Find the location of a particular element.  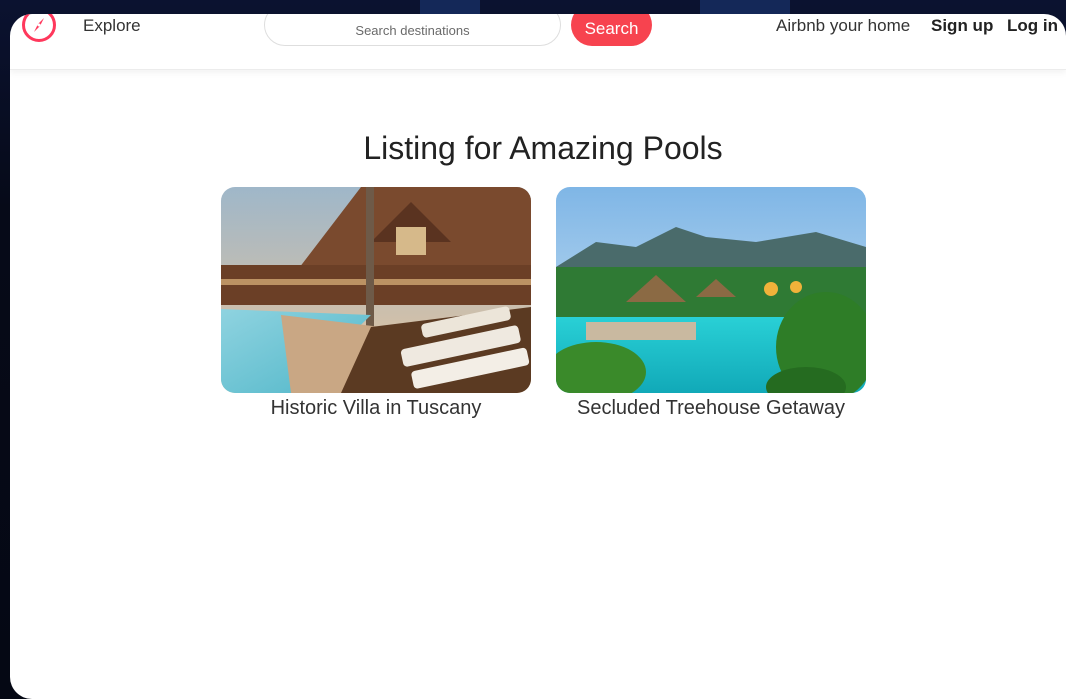

listing-title: Secluded Treehouse Getaway is located at coordinates (711, 408).